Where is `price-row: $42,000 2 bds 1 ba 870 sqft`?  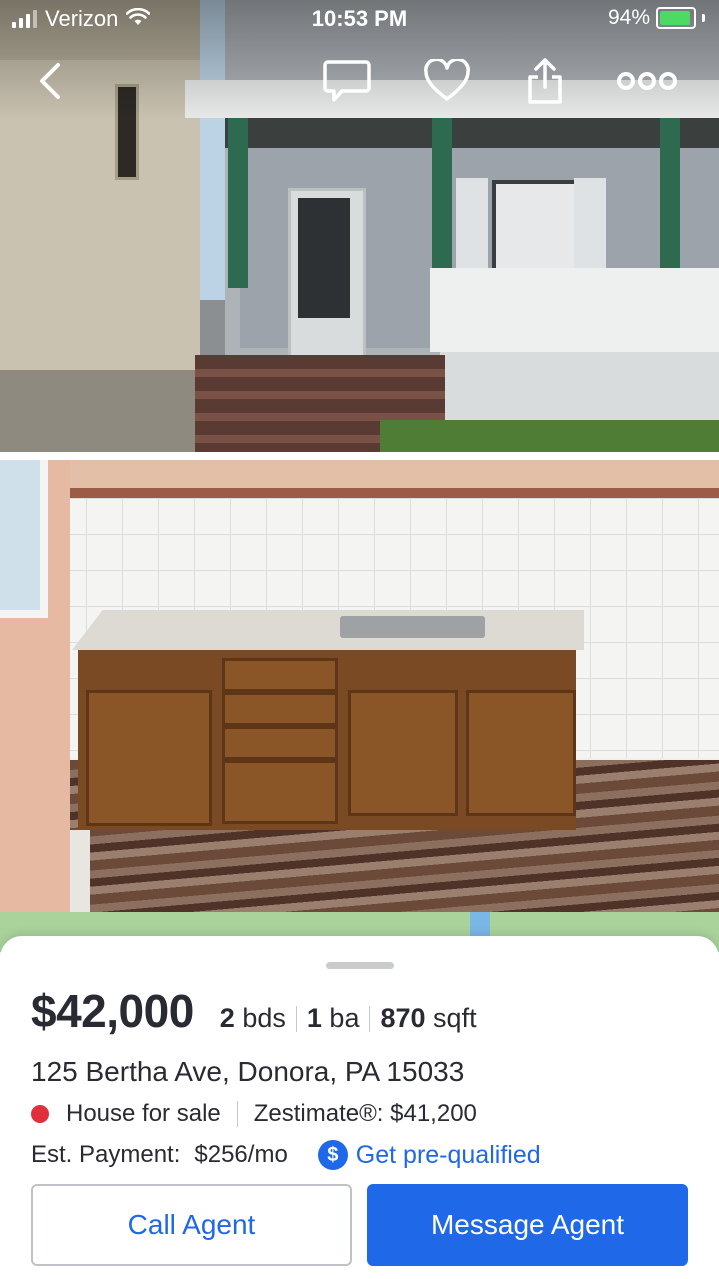
price-row: $42,000 2 bds 1 ba 870 sqft is located at coordinates (254, 1011).